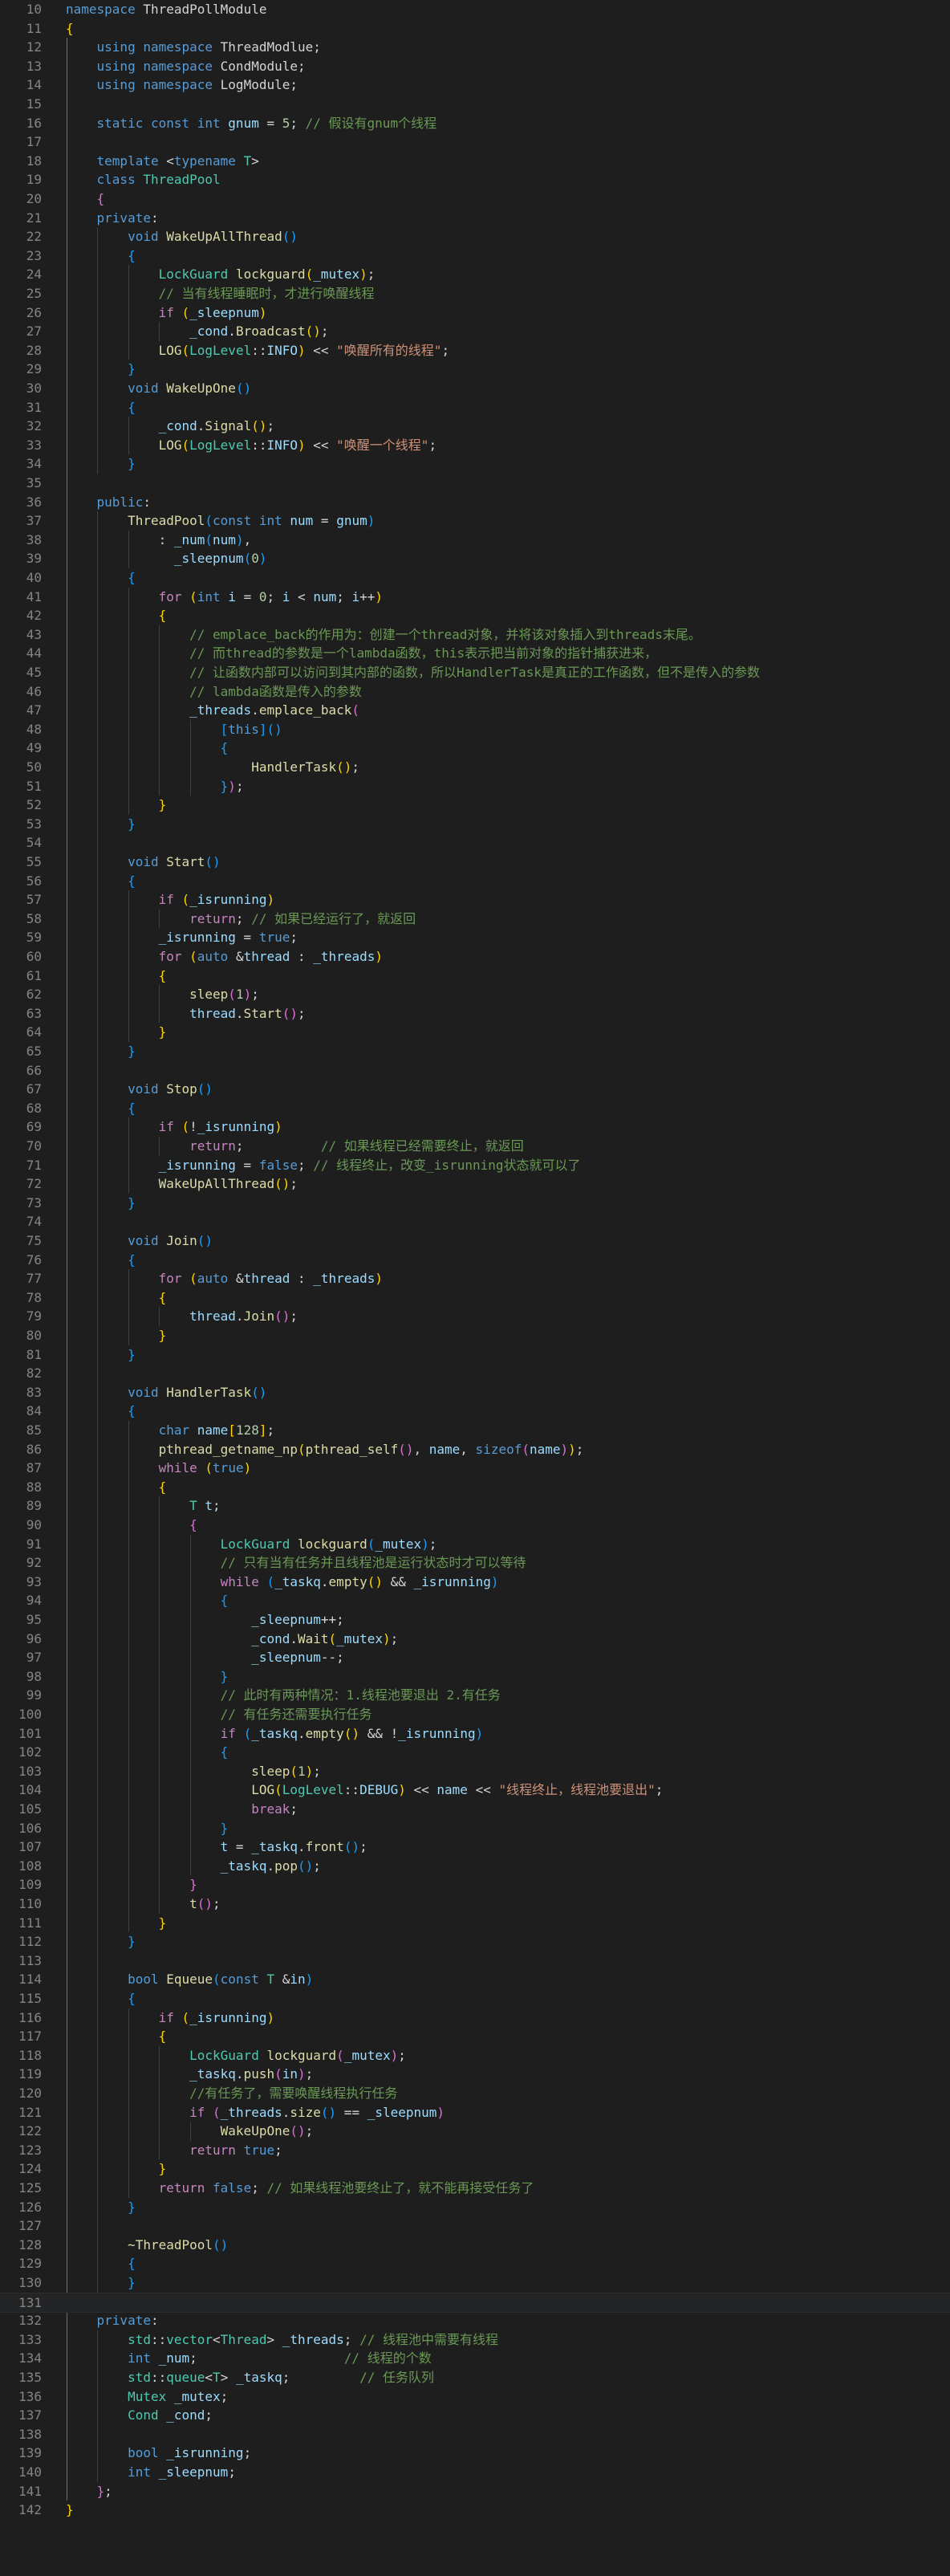 Image resolution: width=950 pixels, height=2576 pixels. Describe the element at coordinates (475, 1279) in the screenshot. I see `code-line: 77 for (auto &thread : _threads)` at that location.